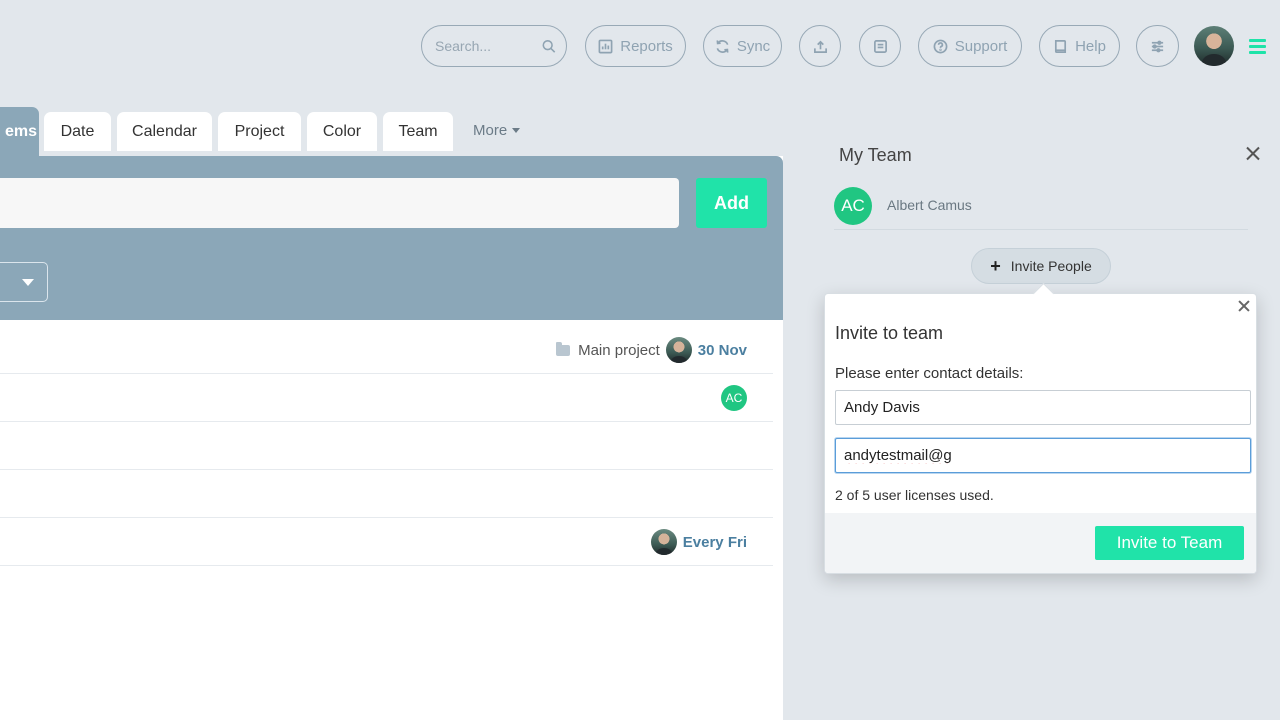  I want to click on more-tab: More, so click(497, 130).